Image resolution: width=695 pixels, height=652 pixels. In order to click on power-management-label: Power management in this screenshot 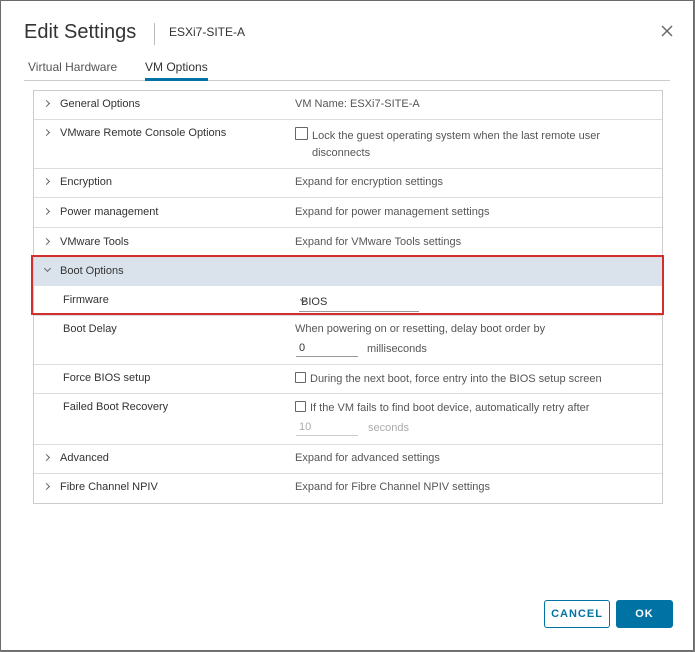, I will do `click(109, 212)`.